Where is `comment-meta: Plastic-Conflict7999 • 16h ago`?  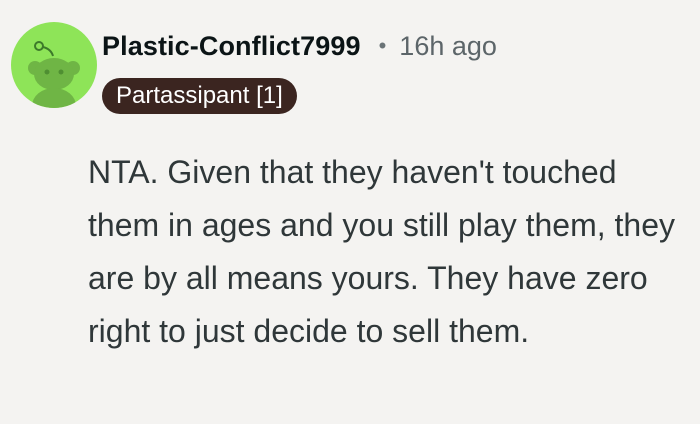 comment-meta: Plastic-Conflict7999 • 16h ago is located at coordinates (299, 46).